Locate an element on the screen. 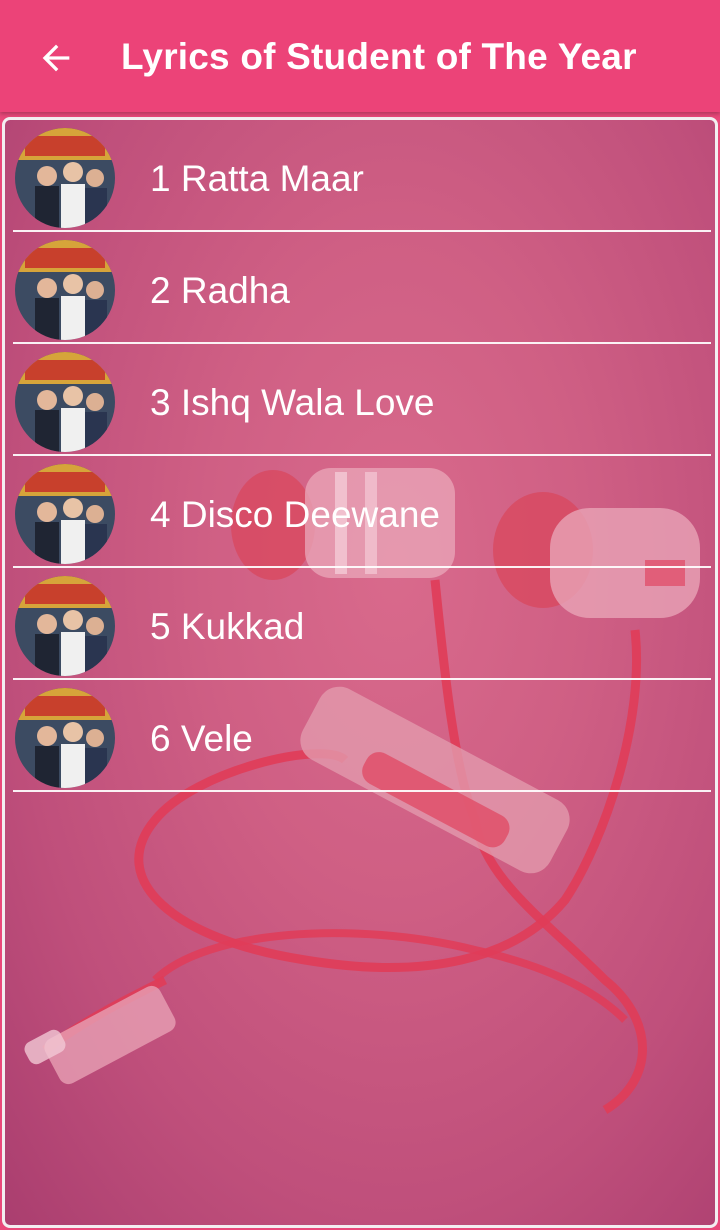 The width and height of the screenshot is (720, 1230). list-item: 3 Ishq Wala Love is located at coordinates (362, 400).